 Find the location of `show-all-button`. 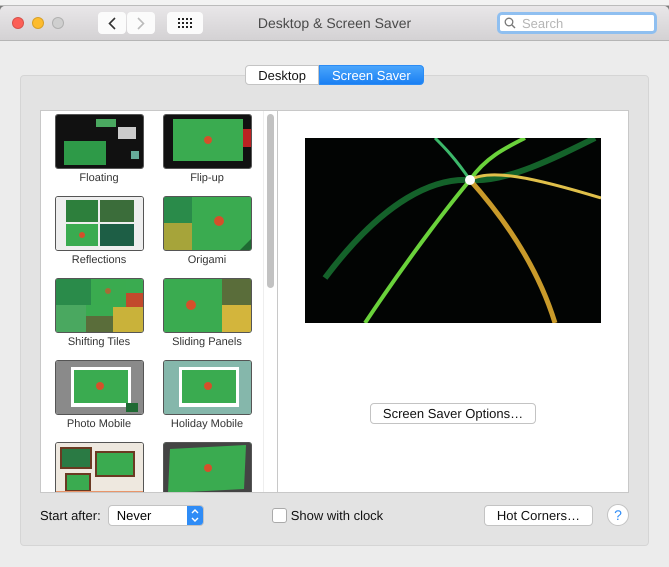

show-all-button is located at coordinates (185, 23).